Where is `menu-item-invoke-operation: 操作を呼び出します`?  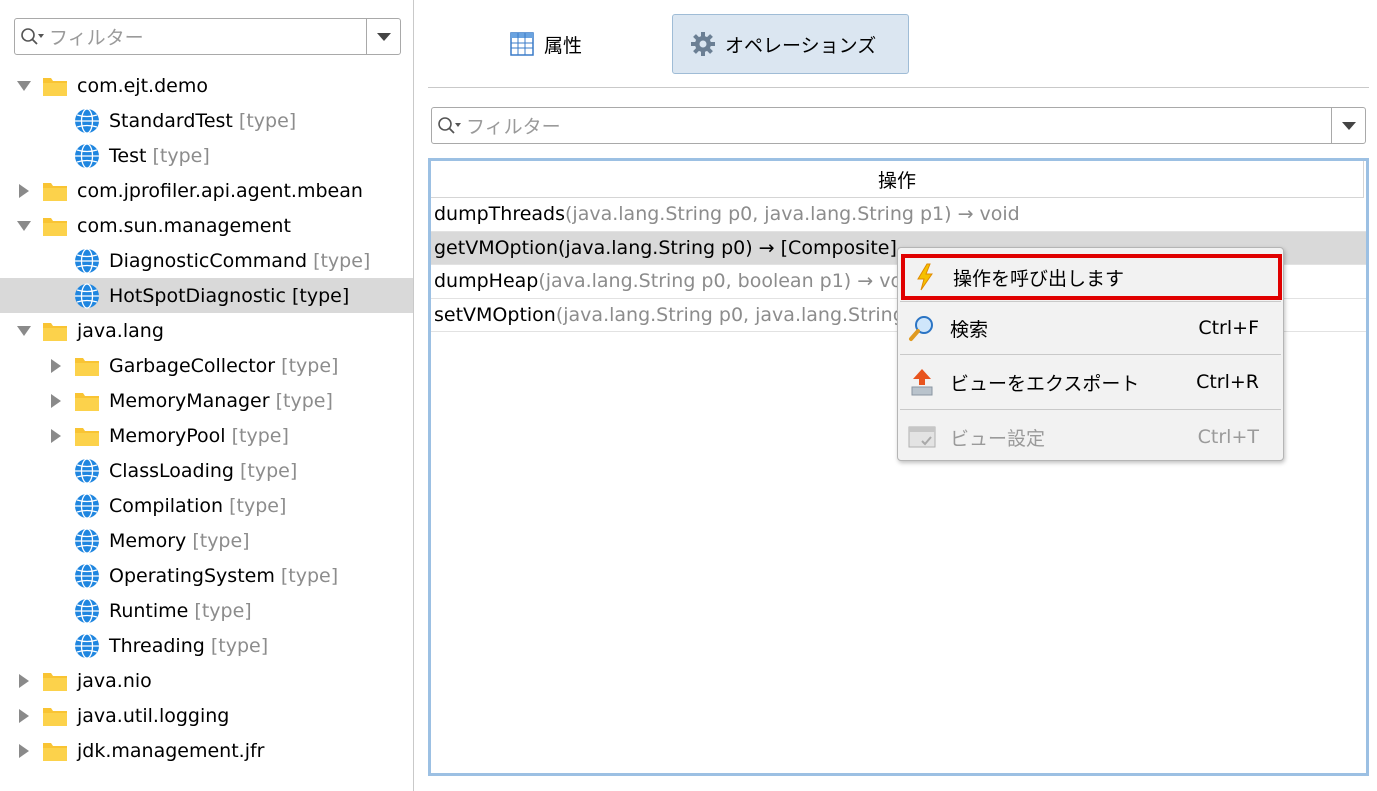 menu-item-invoke-operation: 操作を呼び出します is located at coordinates (1091, 277).